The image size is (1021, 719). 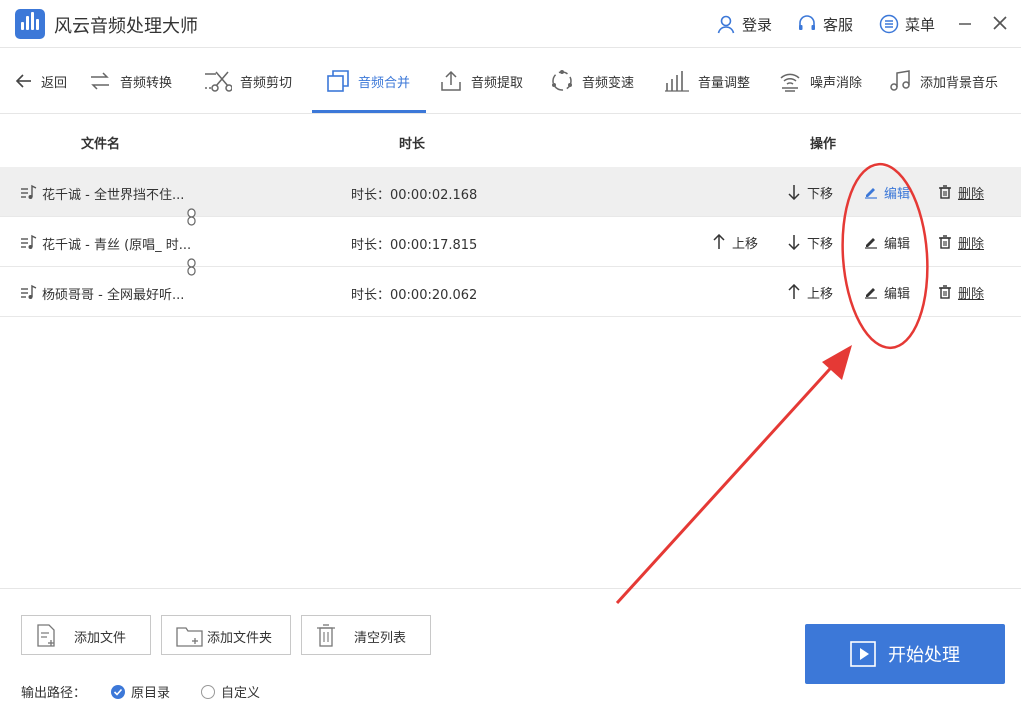 What do you see at coordinates (727, 481) in the screenshot?
I see `annotation-arrow-line` at bounding box center [727, 481].